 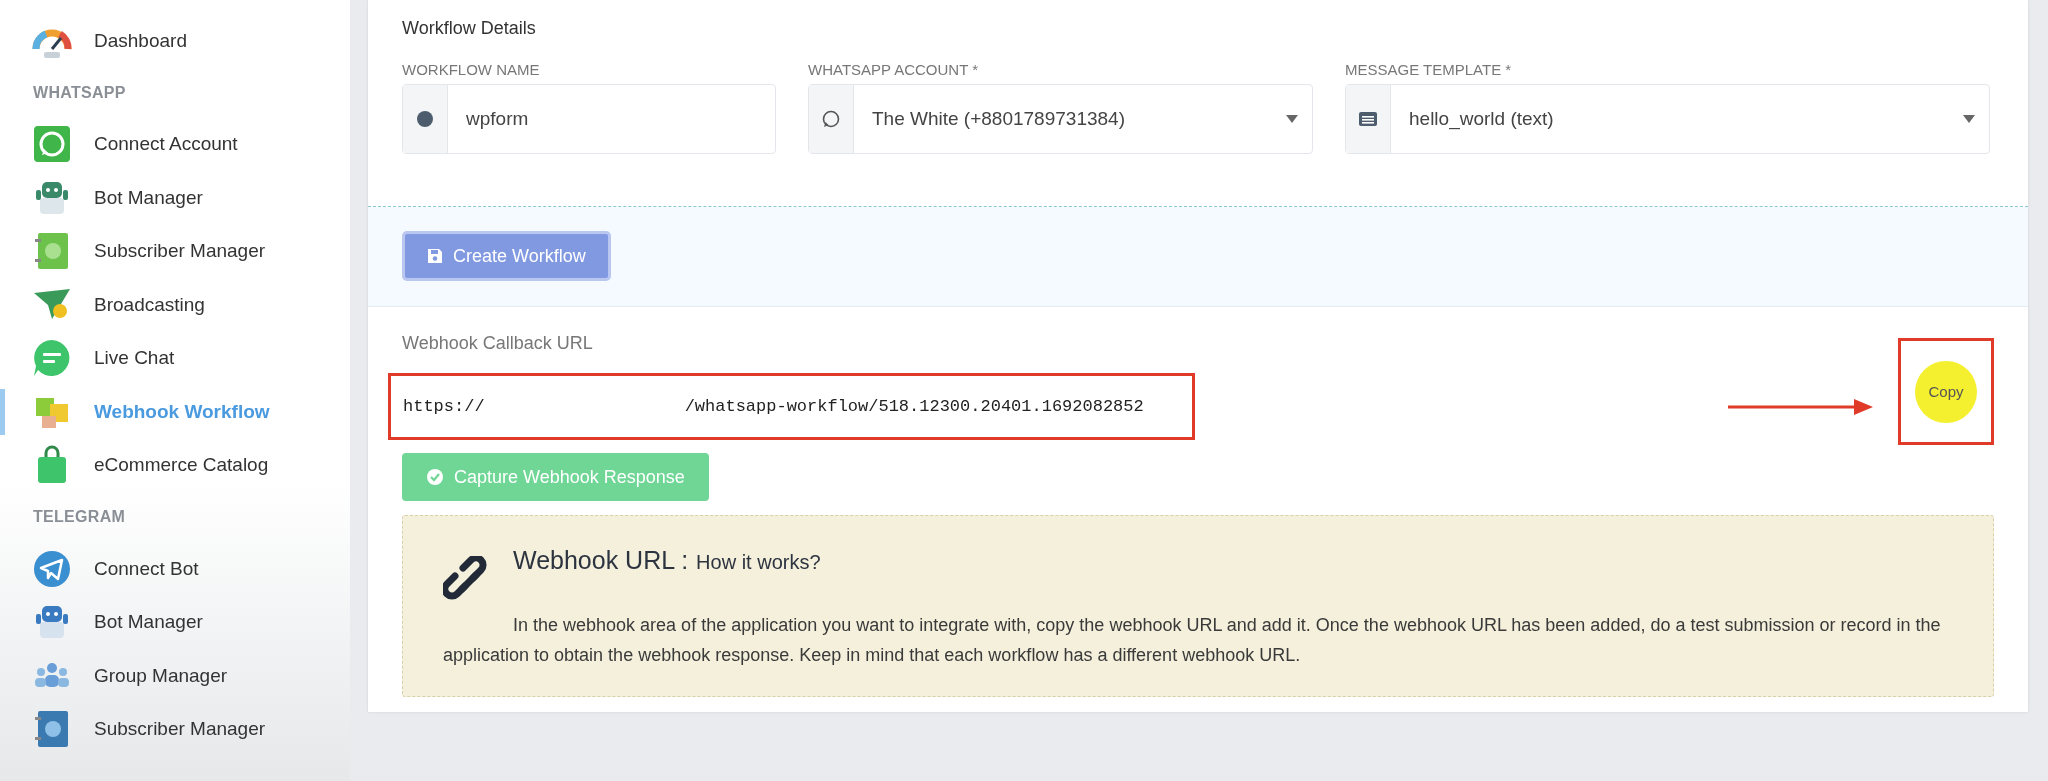 I want to click on info-text: In the webhook area of the application you want to integrate with, copy the webhook URL and add it. Once the webhook URL has been added, do a test submission or record in the application to obtain the webhook response. Keep in mind that each workflow has a different webhook URL., so click(x=1192, y=640).